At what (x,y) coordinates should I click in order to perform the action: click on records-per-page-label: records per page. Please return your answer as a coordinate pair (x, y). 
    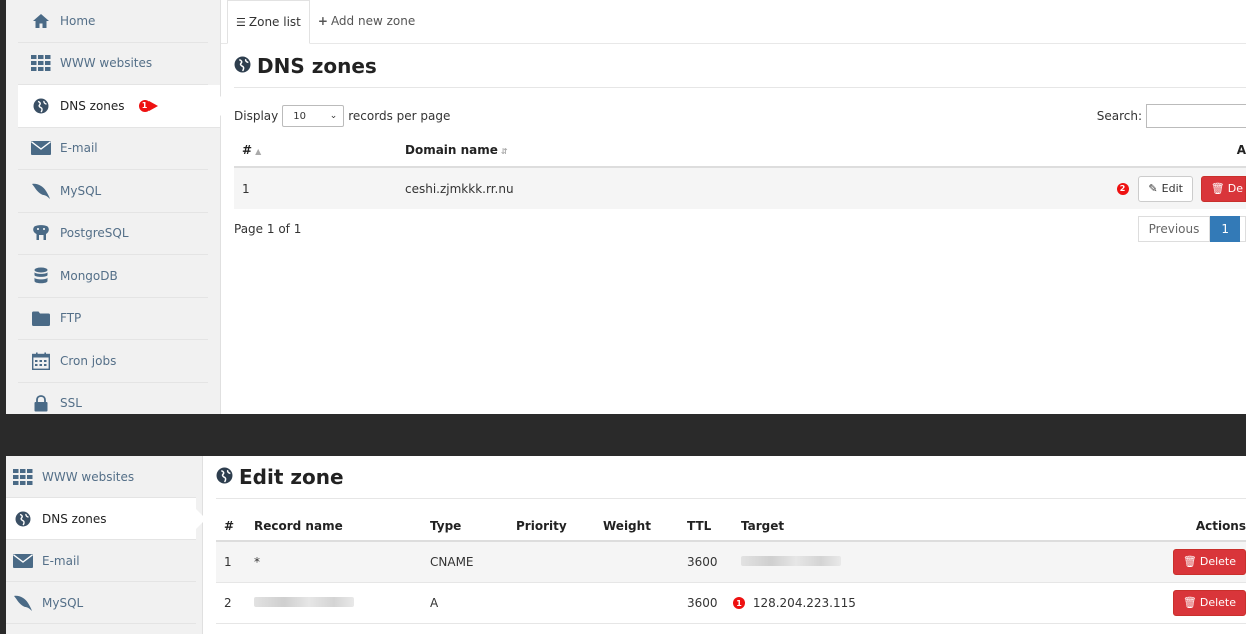
    Looking at the image, I should click on (399, 116).